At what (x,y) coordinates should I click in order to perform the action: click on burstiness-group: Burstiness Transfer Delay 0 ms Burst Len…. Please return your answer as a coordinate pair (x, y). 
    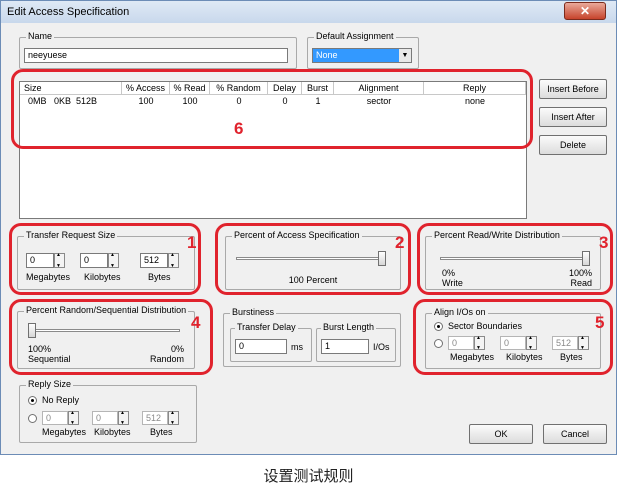
    Looking at the image, I should click on (312, 337).